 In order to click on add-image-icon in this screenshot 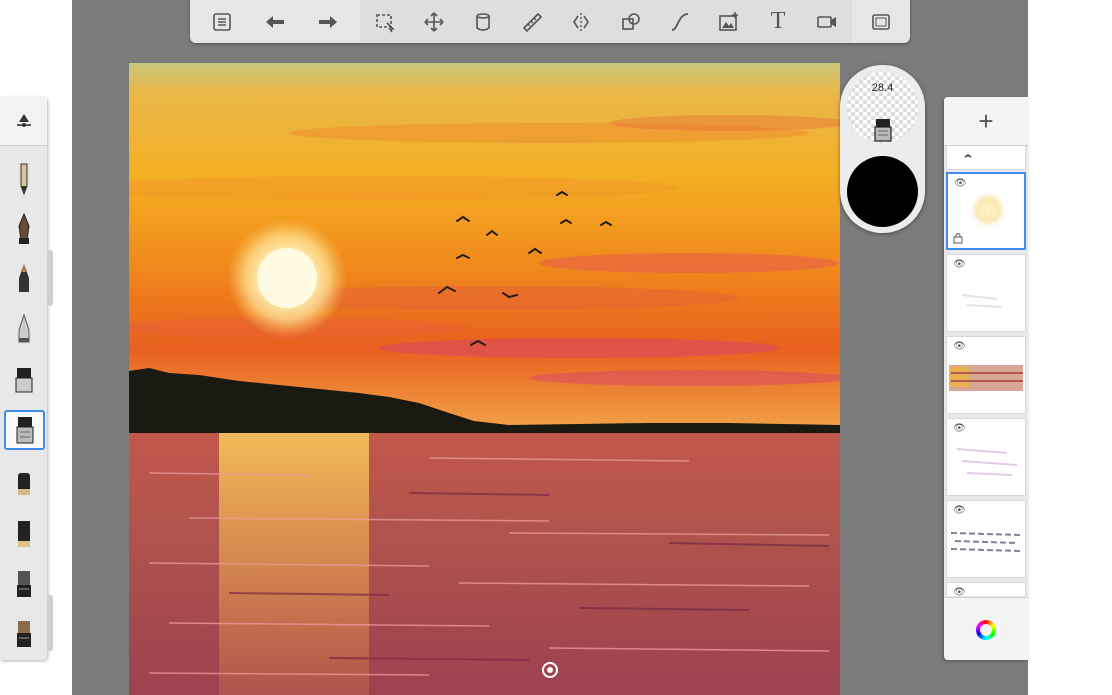, I will do `click(729, 22)`.